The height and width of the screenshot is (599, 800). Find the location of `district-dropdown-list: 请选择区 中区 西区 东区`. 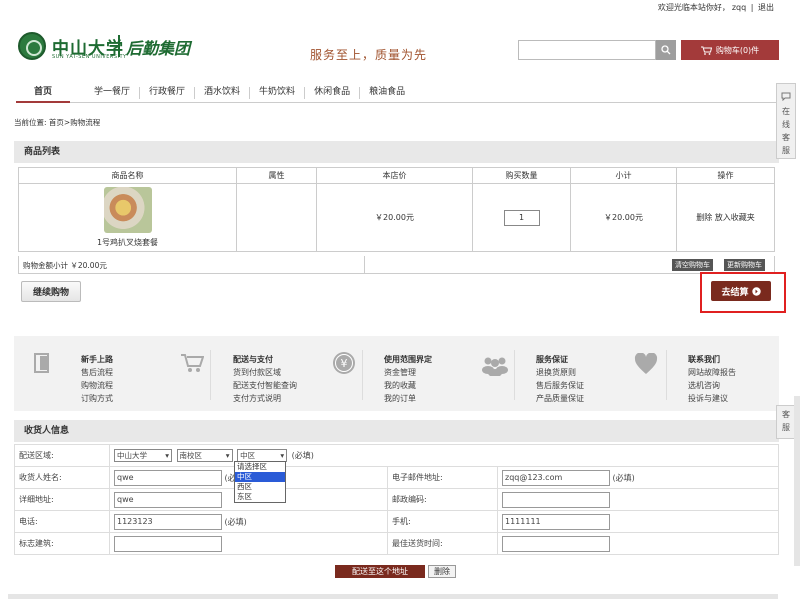

district-dropdown-list: 请选择区 中区 西区 东区 is located at coordinates (260, 482).